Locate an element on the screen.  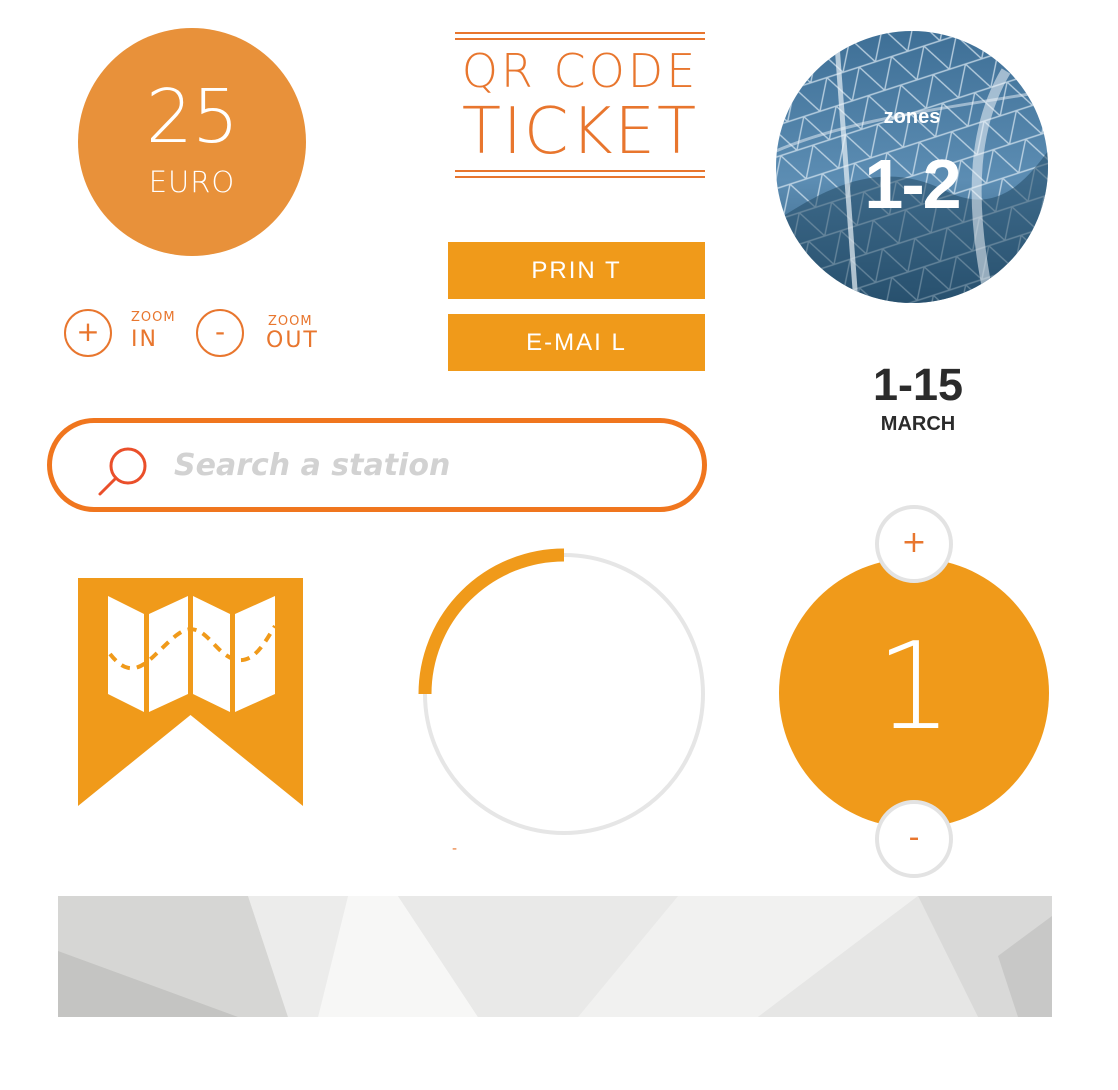
zoom-out-button: - is located at coordinates (220, 333).